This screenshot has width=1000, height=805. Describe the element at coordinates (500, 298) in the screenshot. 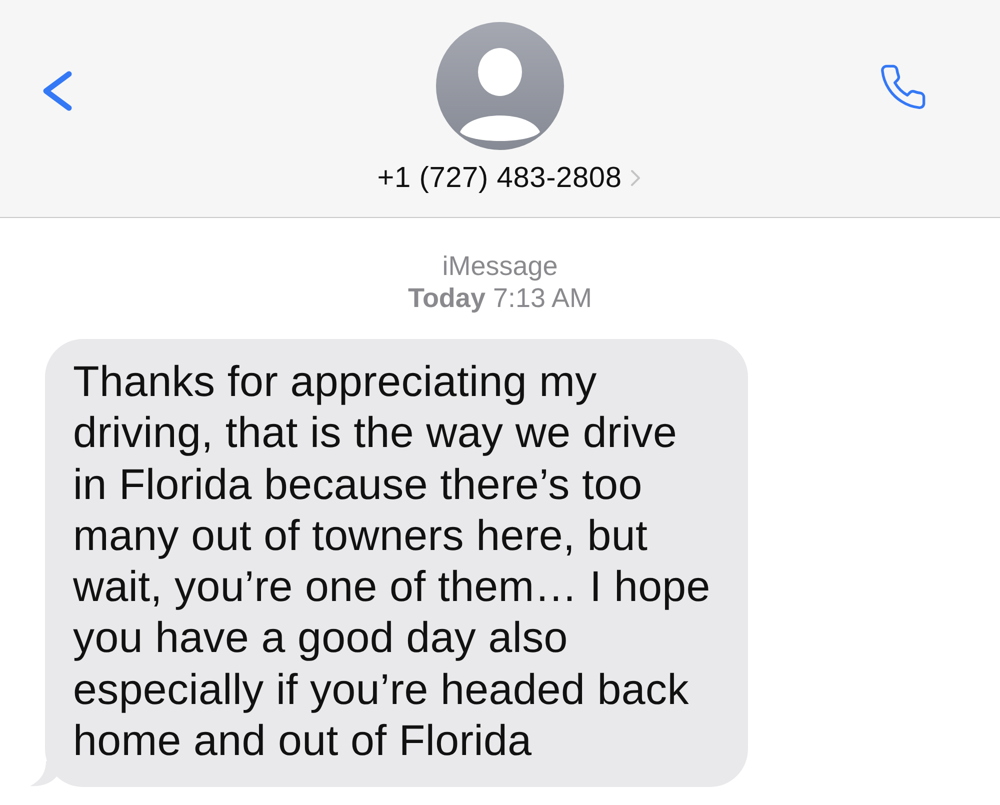

I see `timestamp: Today 7:13 AM` at that location.